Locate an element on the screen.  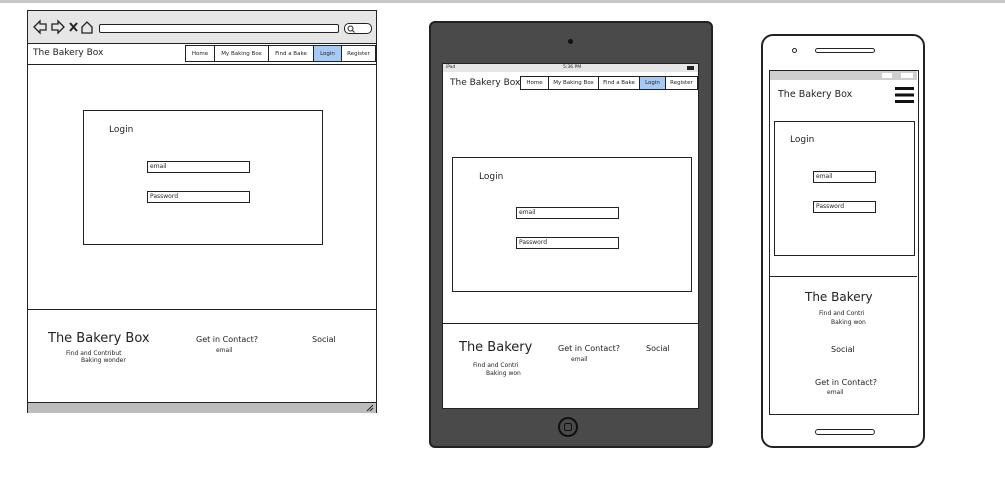
tablet-home-button is located at coordinates (568, 427).